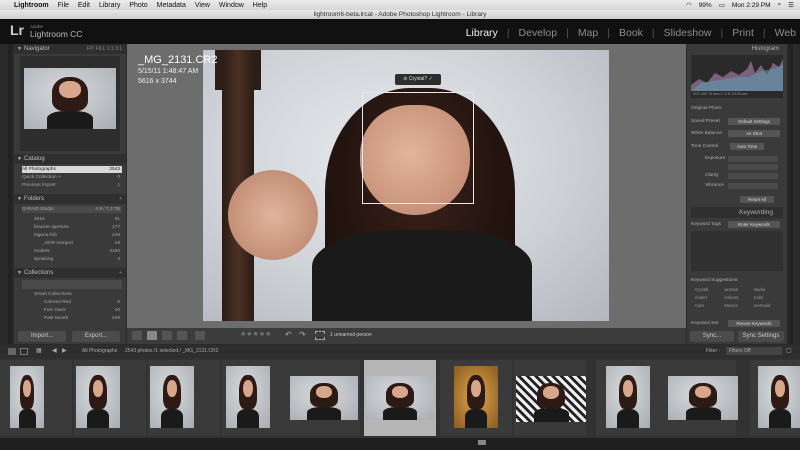 This screenshot has height=450, width=800. I want to click on add-folder-icon: +, so click(120, 199).